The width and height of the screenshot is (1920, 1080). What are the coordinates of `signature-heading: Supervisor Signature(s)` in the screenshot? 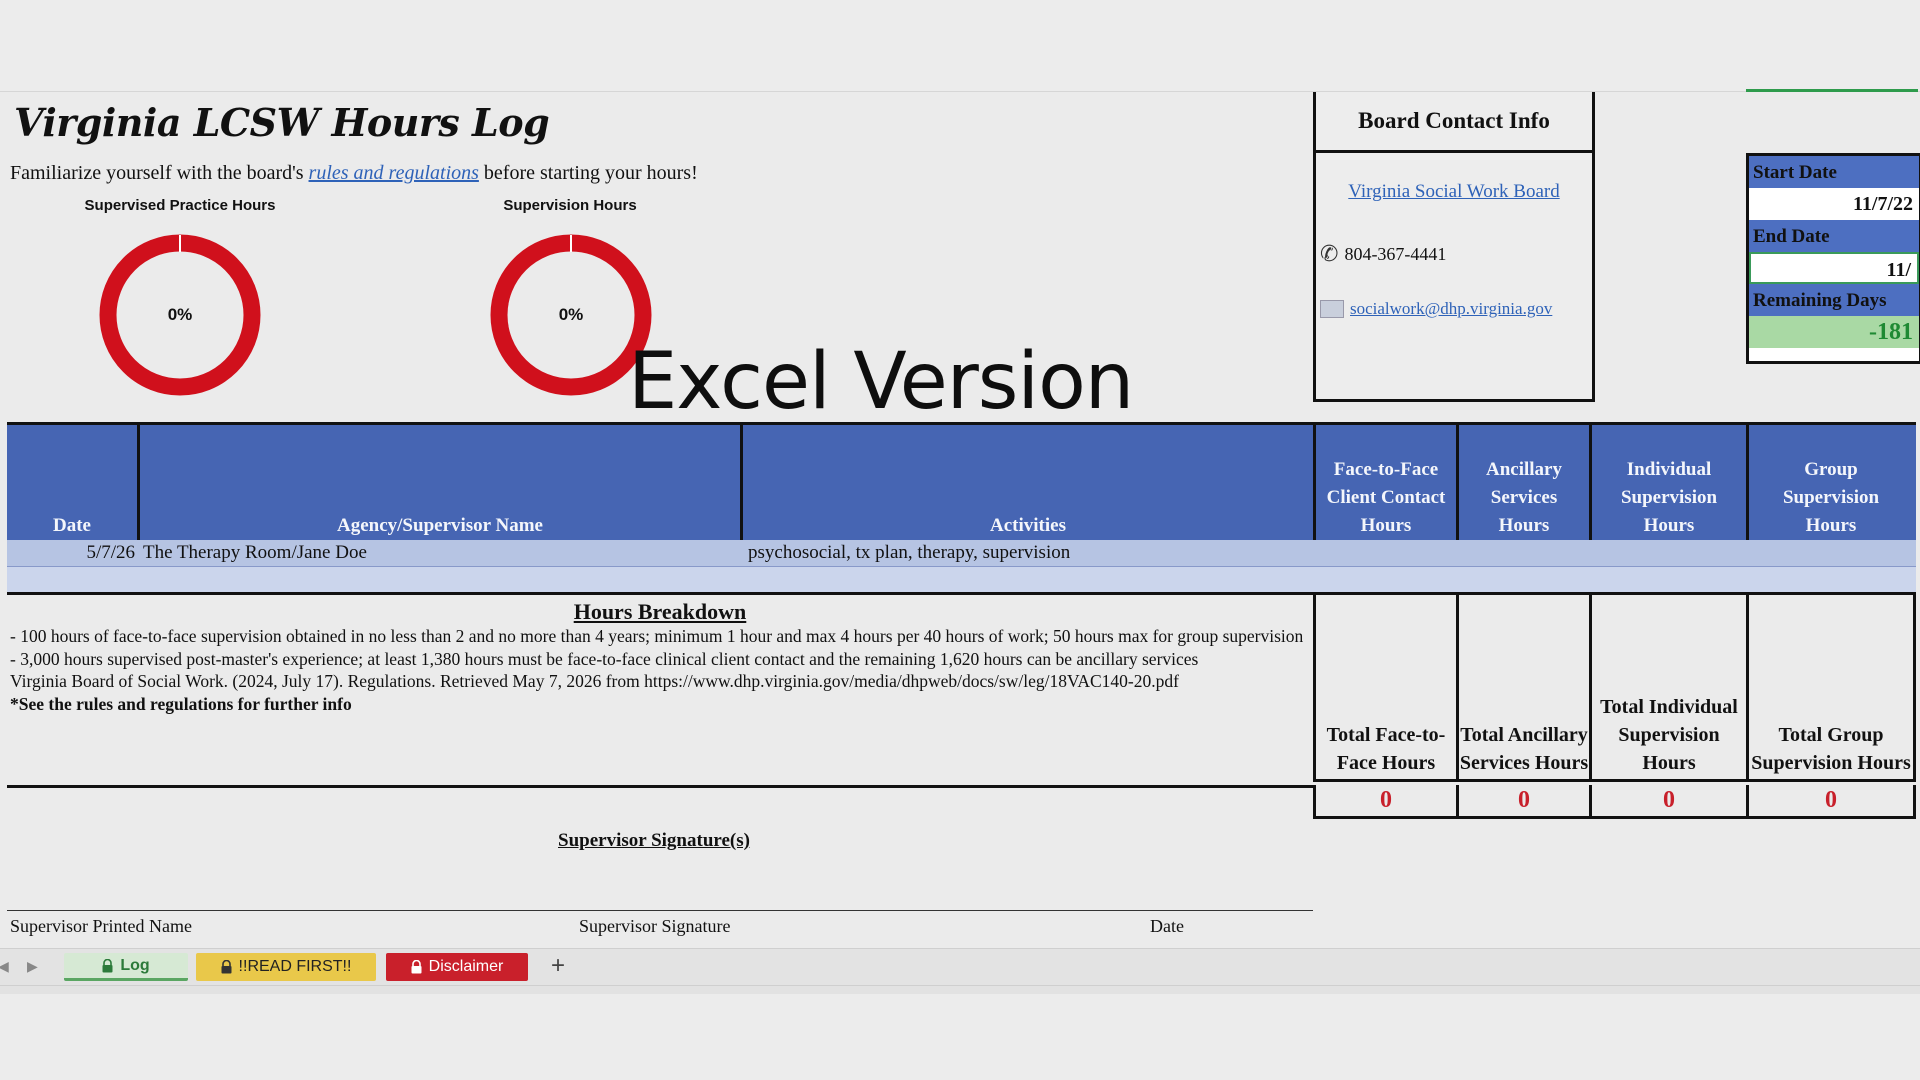 It's located at (654, 840).